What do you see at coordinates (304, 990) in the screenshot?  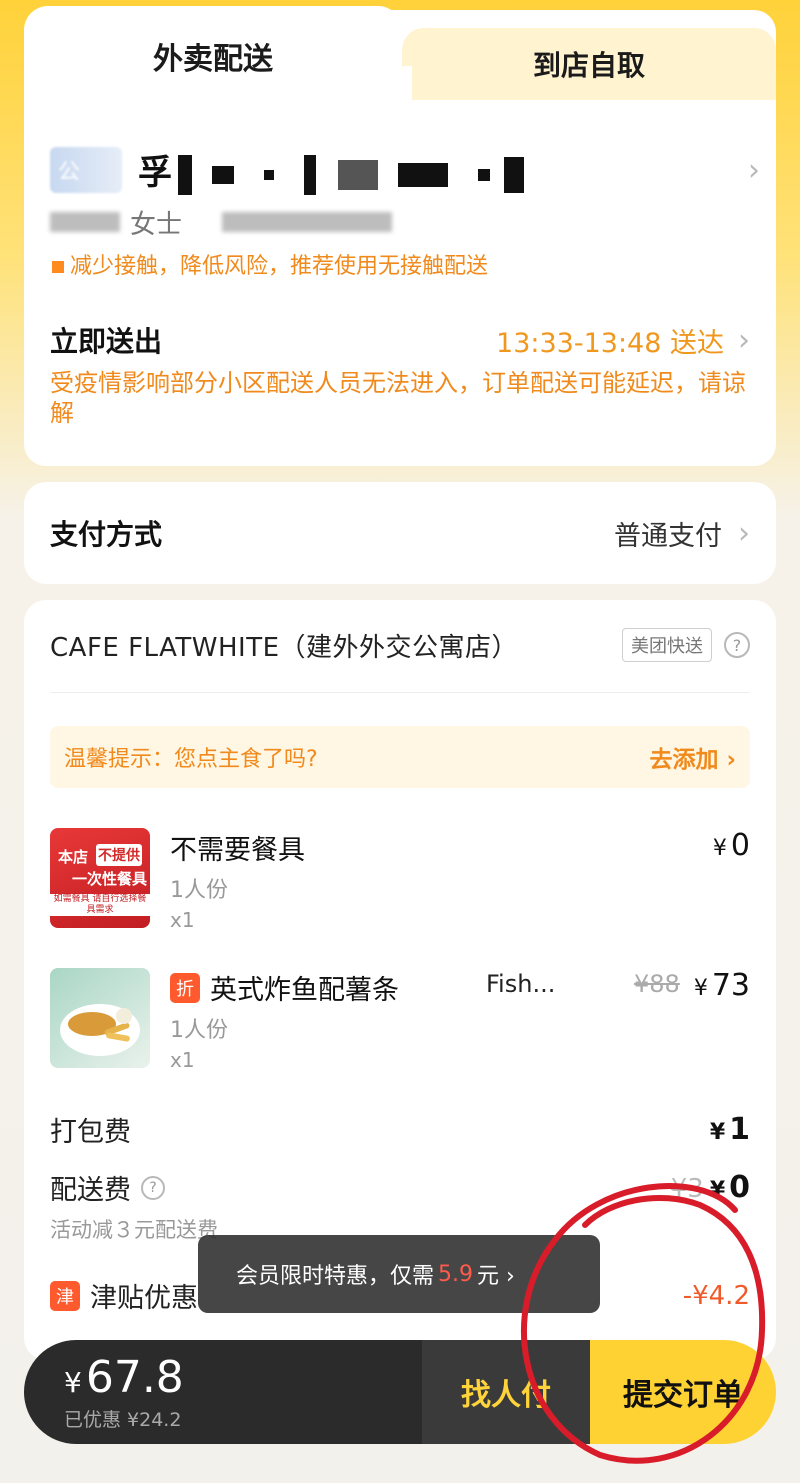 I see `item-name-text: 英式炸鱼配薯条` at bounding box center [304, 990].